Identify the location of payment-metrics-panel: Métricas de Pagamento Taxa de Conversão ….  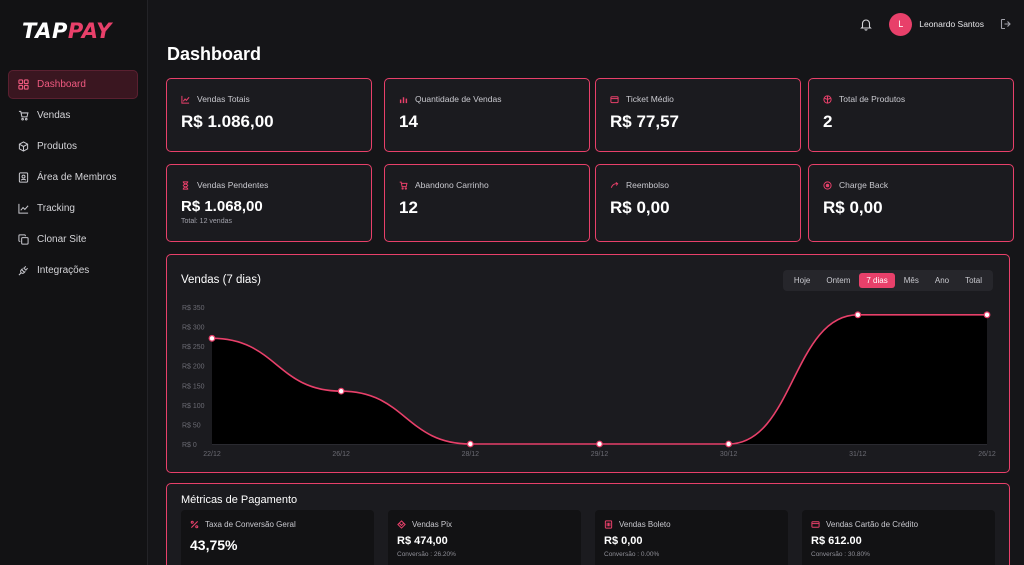
(588, 524).